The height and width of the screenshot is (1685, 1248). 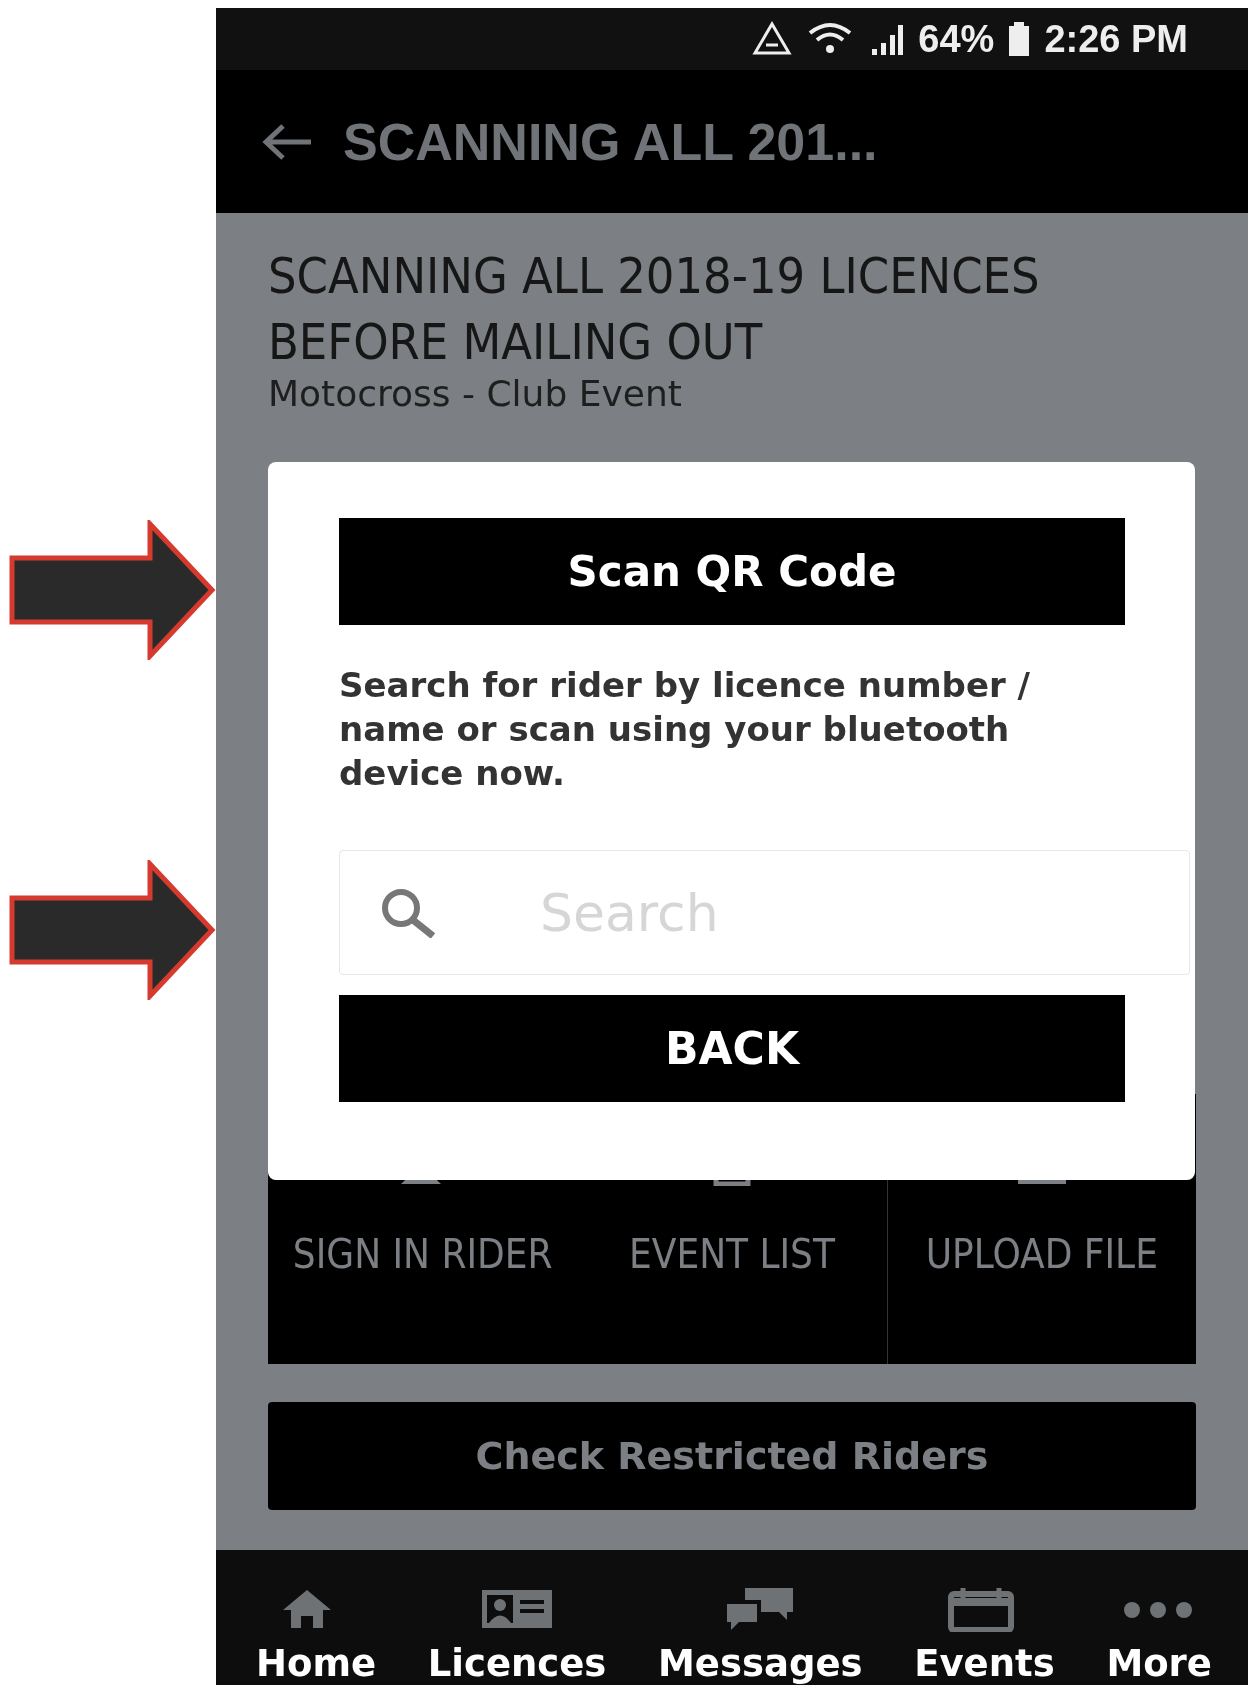 What do you see at coordinates (685, 729) in the screenshot?
I see `instruction-text: Search for rider by licence number / name or scan using your bluetooth device now.` at bounding box center [685, 729].